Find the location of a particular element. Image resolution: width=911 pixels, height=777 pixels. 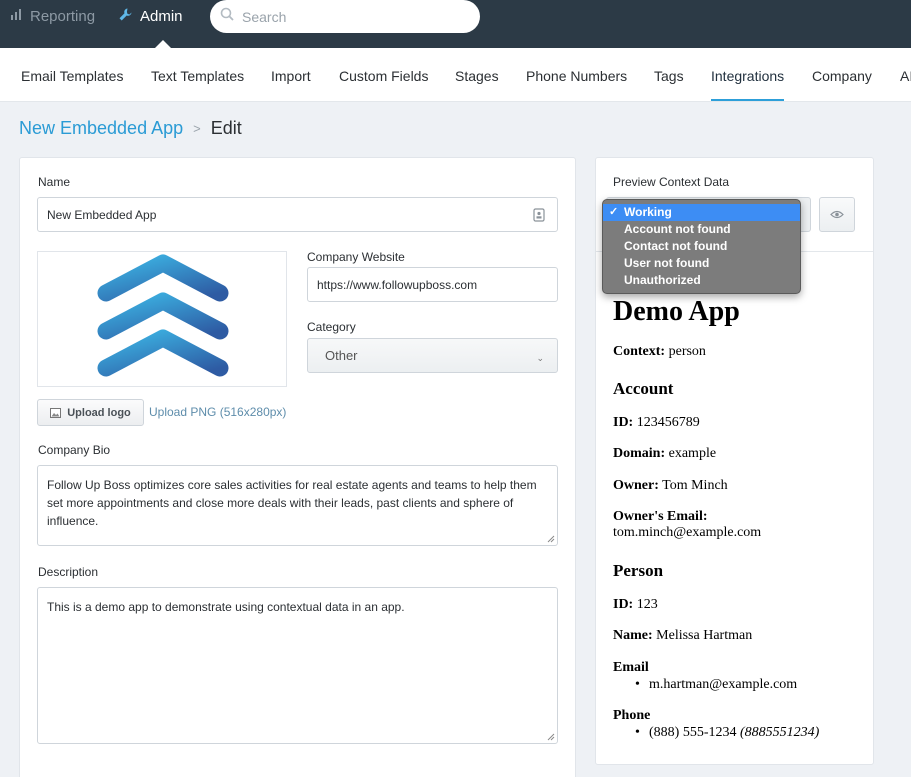

upload-logo-button: Upload logo is located at coordinates (90, 412).